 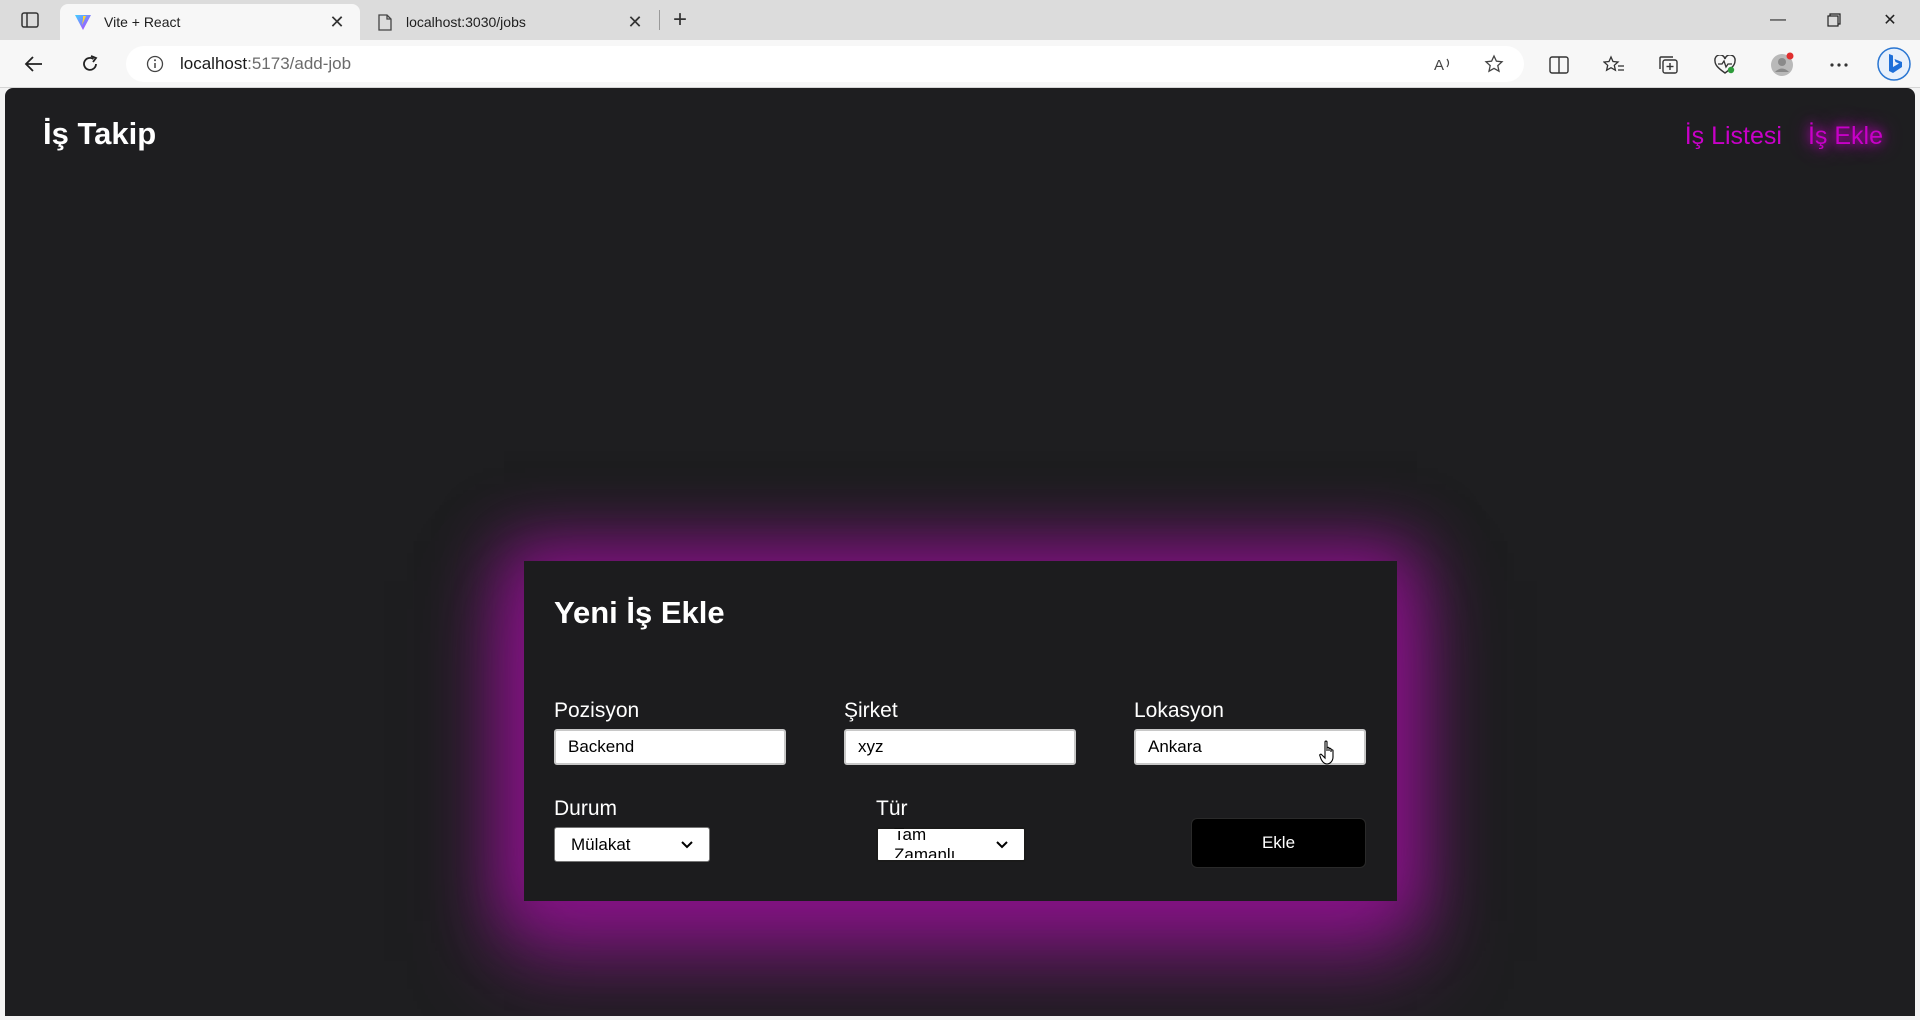 I want to click on browser-toolbar: localhost:5173/add-job A, so click(x=960, y=64).